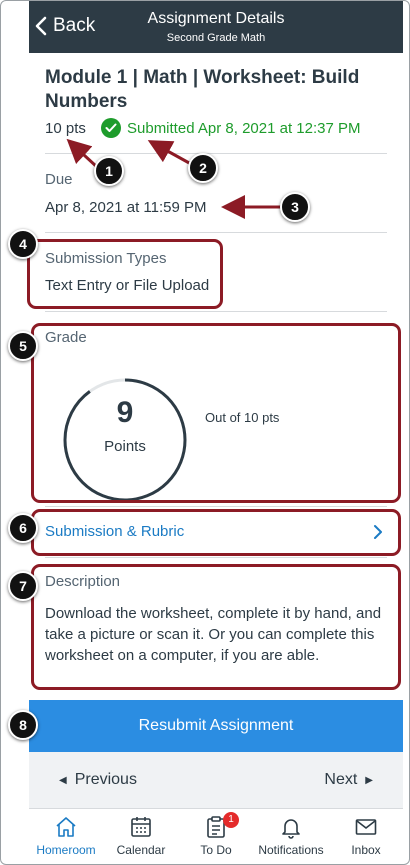  What do you see at coordinates (109, 171) in the screenshot?
I see `annotation-marker: 1` at bounding box center [109, 171].